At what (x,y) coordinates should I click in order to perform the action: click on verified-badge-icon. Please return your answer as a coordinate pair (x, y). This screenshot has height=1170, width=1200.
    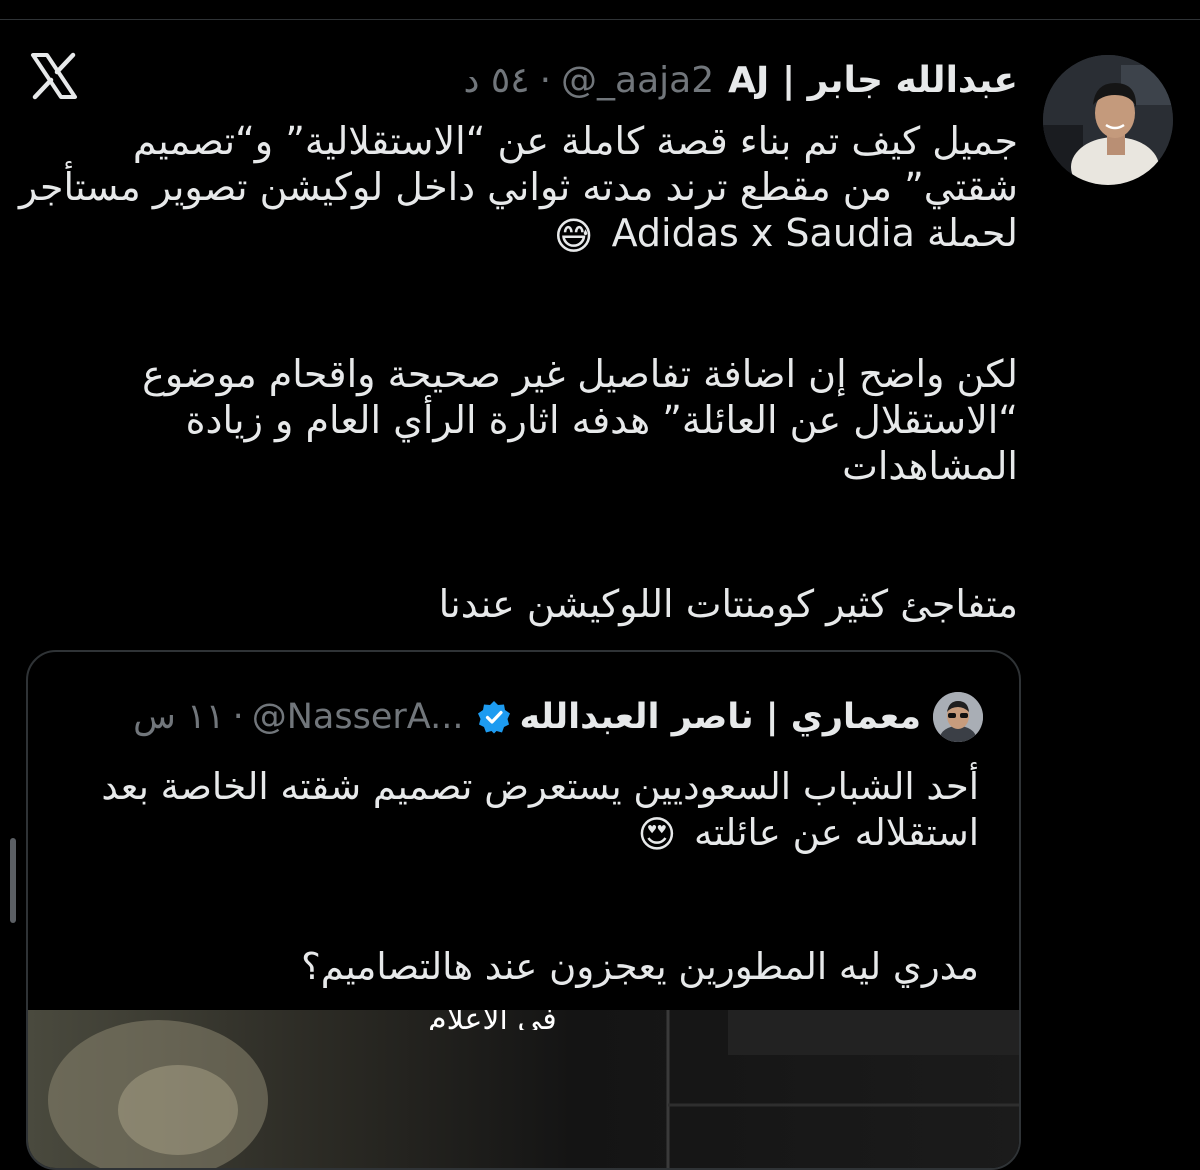
    Looking at the image, I should click on (494, 717).